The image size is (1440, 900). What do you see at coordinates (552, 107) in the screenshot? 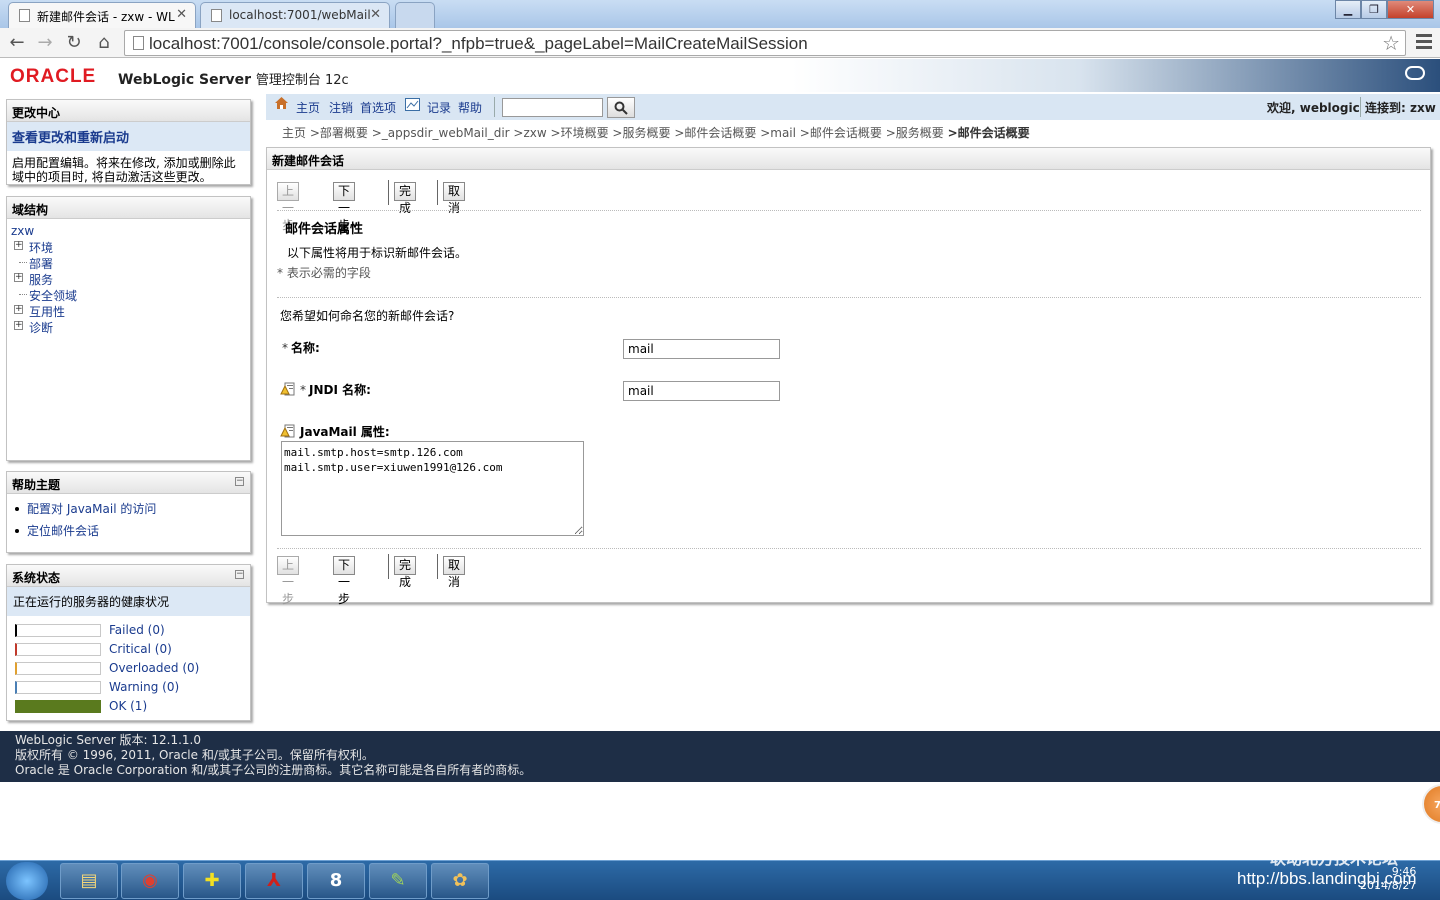
I see `search-input` at bounding box center [552, 107].